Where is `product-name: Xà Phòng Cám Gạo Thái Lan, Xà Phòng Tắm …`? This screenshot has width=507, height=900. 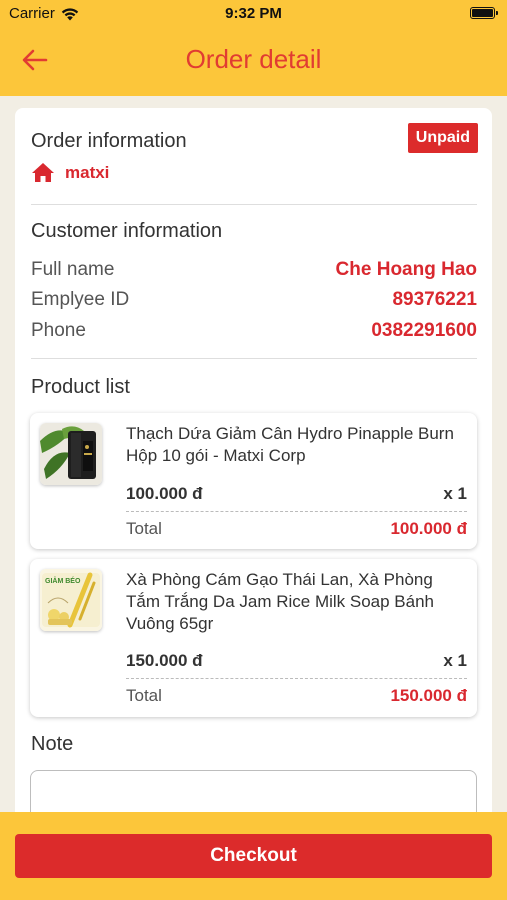 product-name: Xà Phòng Cám Gạo Thái Lan, Xà Phòng Tắm … is located at coordinates (280, 601).